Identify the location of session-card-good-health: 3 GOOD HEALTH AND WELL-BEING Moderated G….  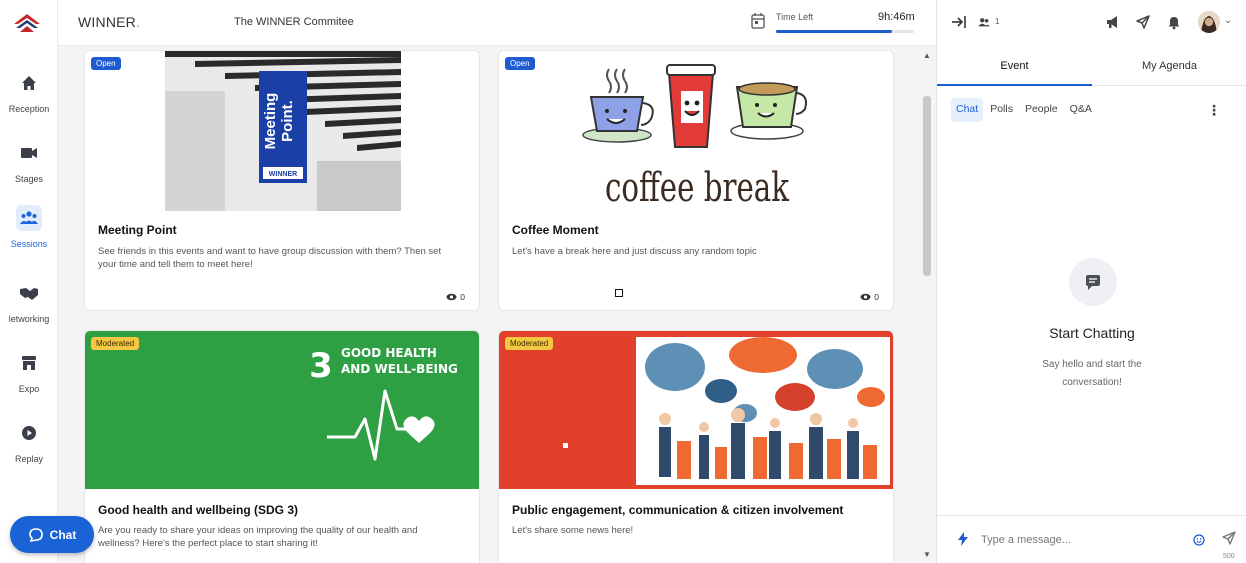
(282, 446).